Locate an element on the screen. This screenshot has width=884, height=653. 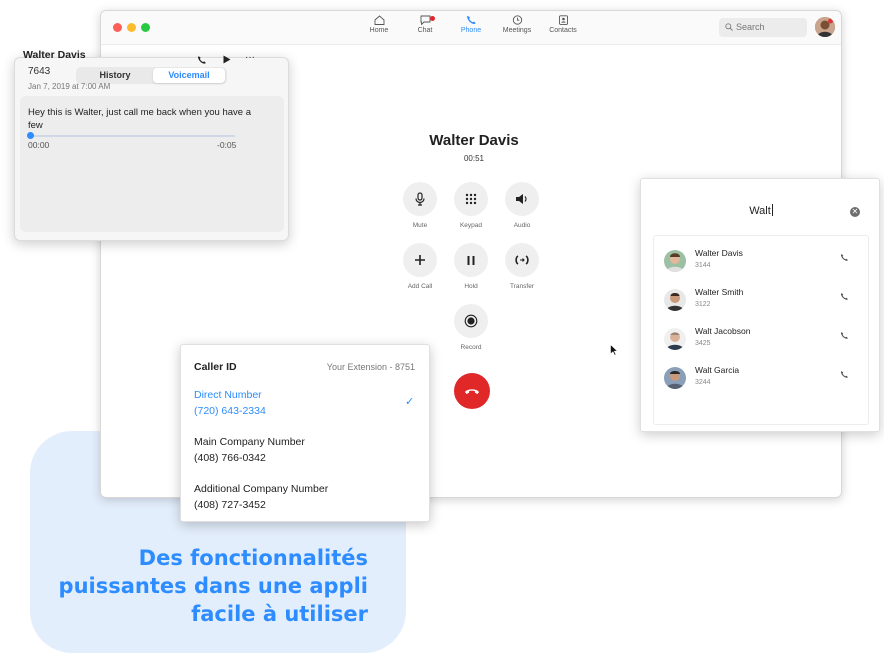
caller-id-option-label: Main Company Number is located at coordinates (249, 442).